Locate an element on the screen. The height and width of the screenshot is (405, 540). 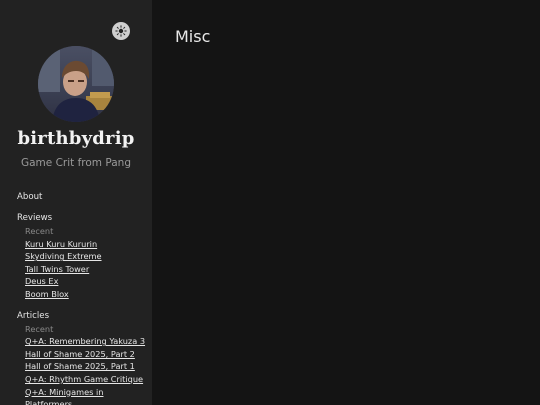
nav-reviews-recent-label: Recent is located at coordinates (39, 231).